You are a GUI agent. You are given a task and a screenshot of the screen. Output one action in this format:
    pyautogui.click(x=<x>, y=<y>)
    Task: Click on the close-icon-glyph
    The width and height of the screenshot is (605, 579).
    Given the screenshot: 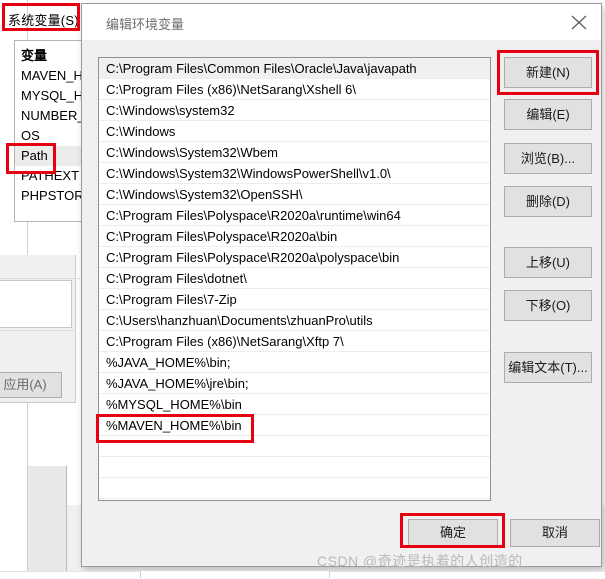 What is the action you would take?
    pyautogui.click(x=579, y=22)
    